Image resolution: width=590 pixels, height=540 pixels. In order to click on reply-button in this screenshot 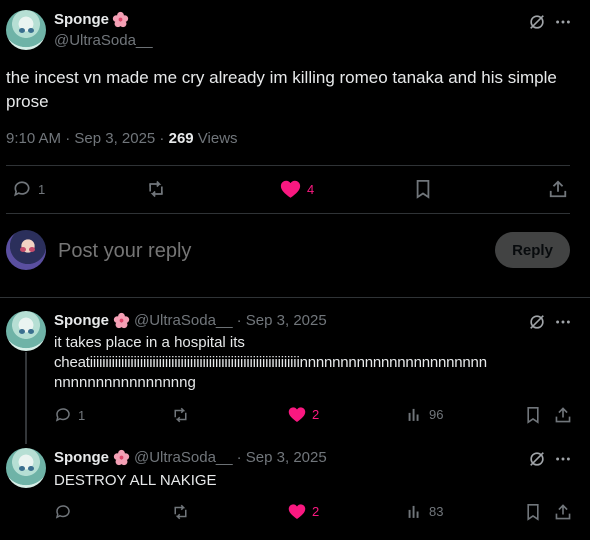, I will do `click(66, 512)`.